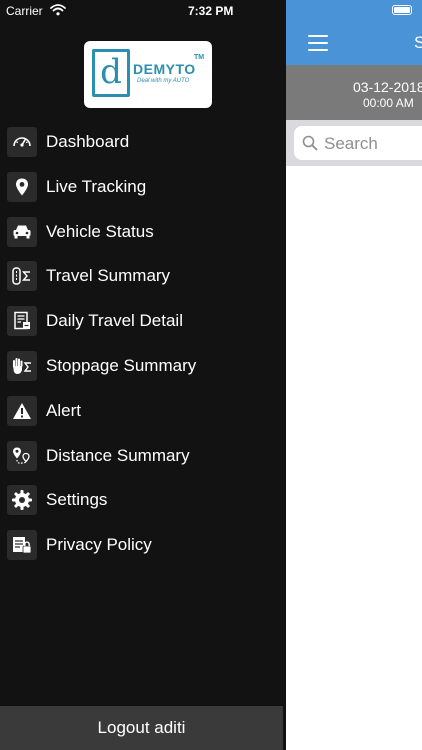 The image size is (422, 750). I want to click on status-bar: Carrier 7:32 PM, so click(143, 10).